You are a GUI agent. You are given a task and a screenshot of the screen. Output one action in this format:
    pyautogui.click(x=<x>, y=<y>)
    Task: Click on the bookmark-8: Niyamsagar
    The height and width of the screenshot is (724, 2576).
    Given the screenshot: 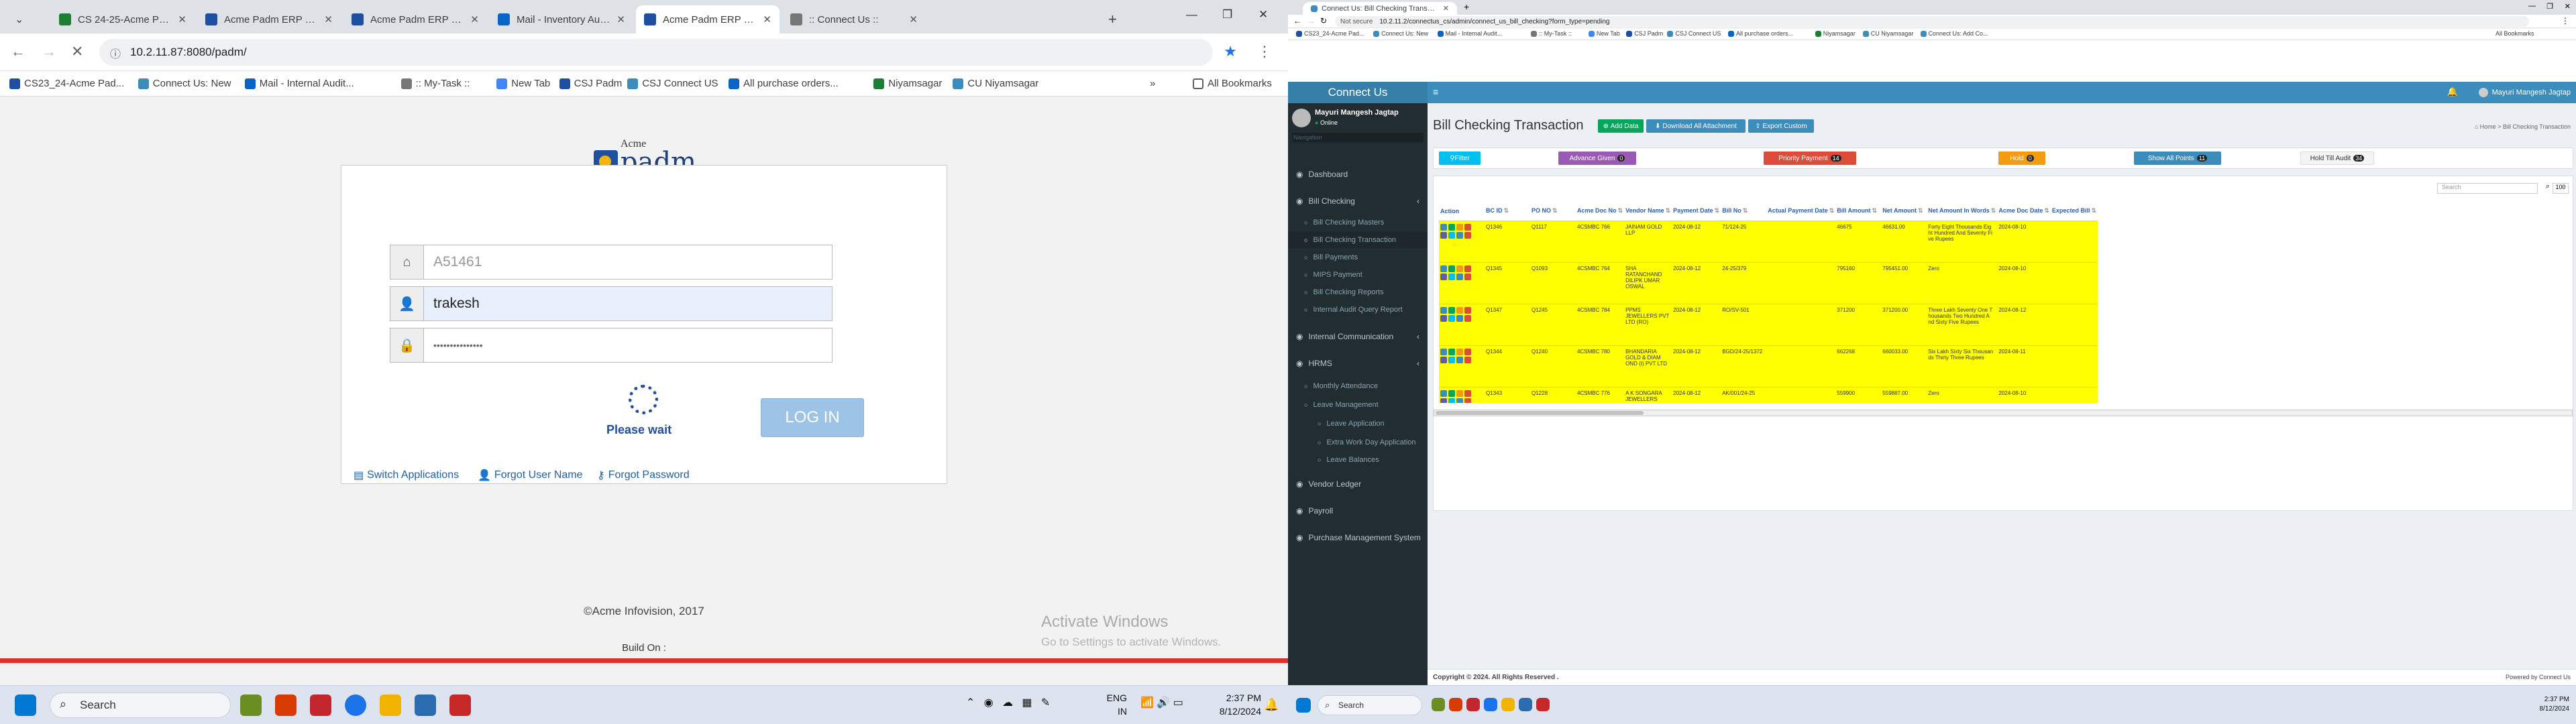 What is the action you would take?
    pyautogui.click(x=1835, y=33)
    